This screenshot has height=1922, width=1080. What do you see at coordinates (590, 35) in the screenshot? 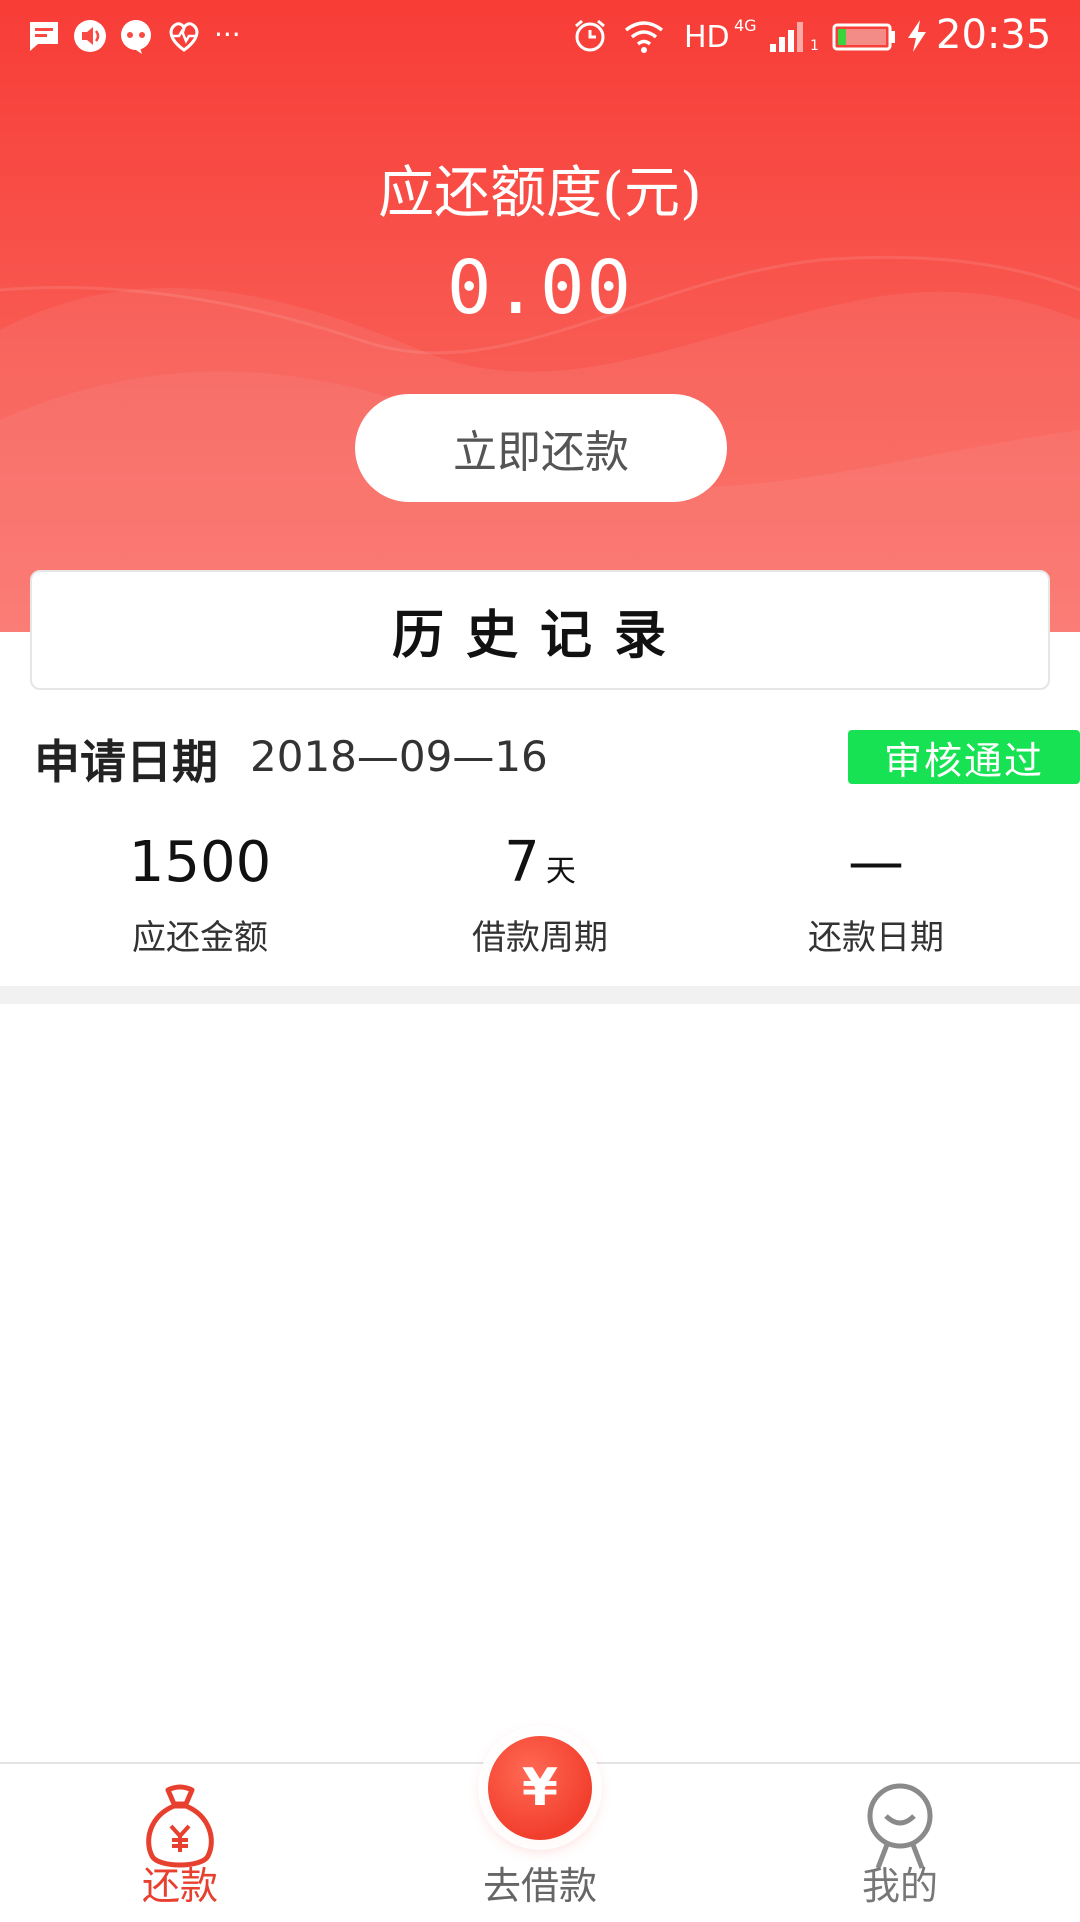
I see `alarm-icon` at bounding box center [590, 35].